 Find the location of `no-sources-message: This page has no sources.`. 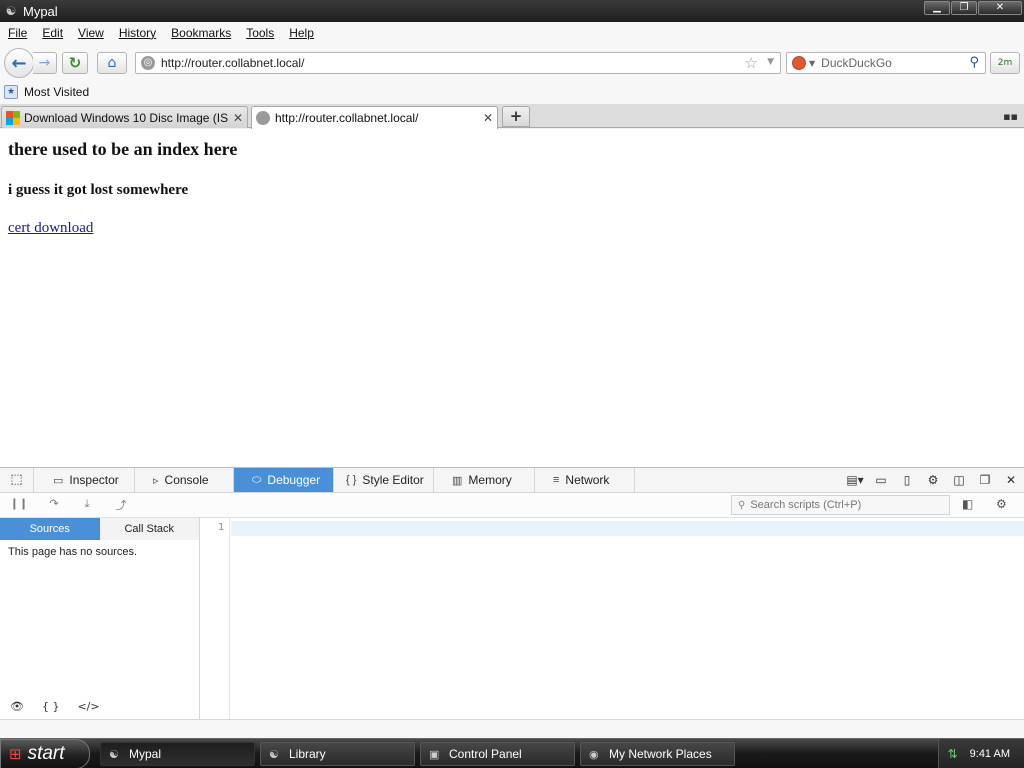

no-sources-message: This page has no sources. is located at coordinates (73, 552).